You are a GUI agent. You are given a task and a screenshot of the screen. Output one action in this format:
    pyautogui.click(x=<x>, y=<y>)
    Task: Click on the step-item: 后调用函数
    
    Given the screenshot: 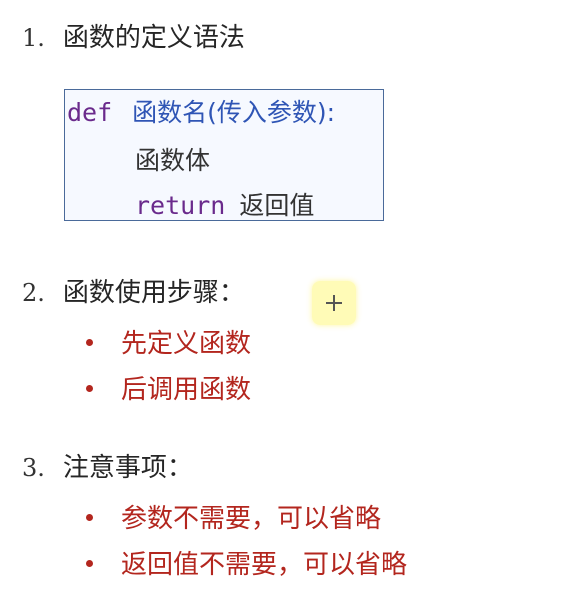 What is the action you would take?
    pyautogui.click(x=168, y=390)
    